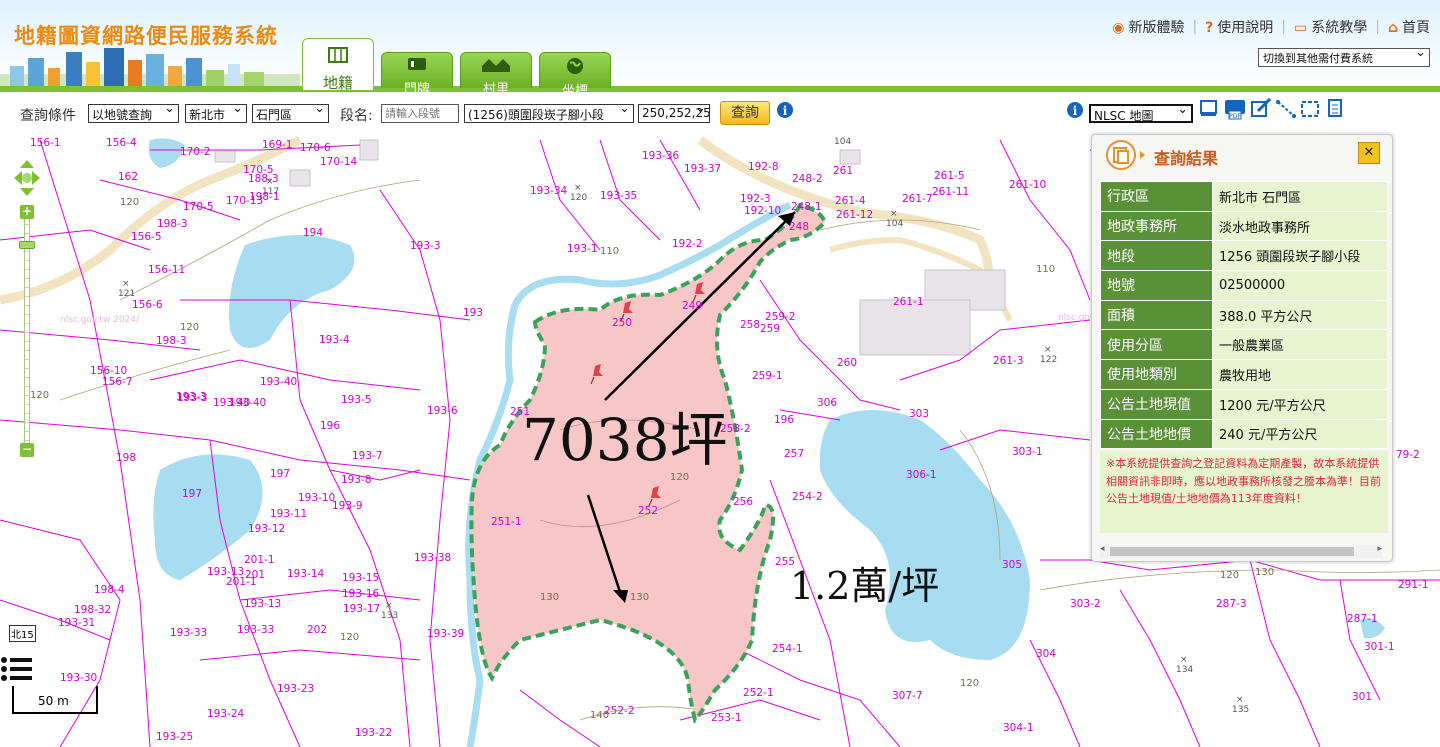 The width and height of the screenshot is (1440, 747). I want to click on parcel-label: 193-12, so click(266, 529).